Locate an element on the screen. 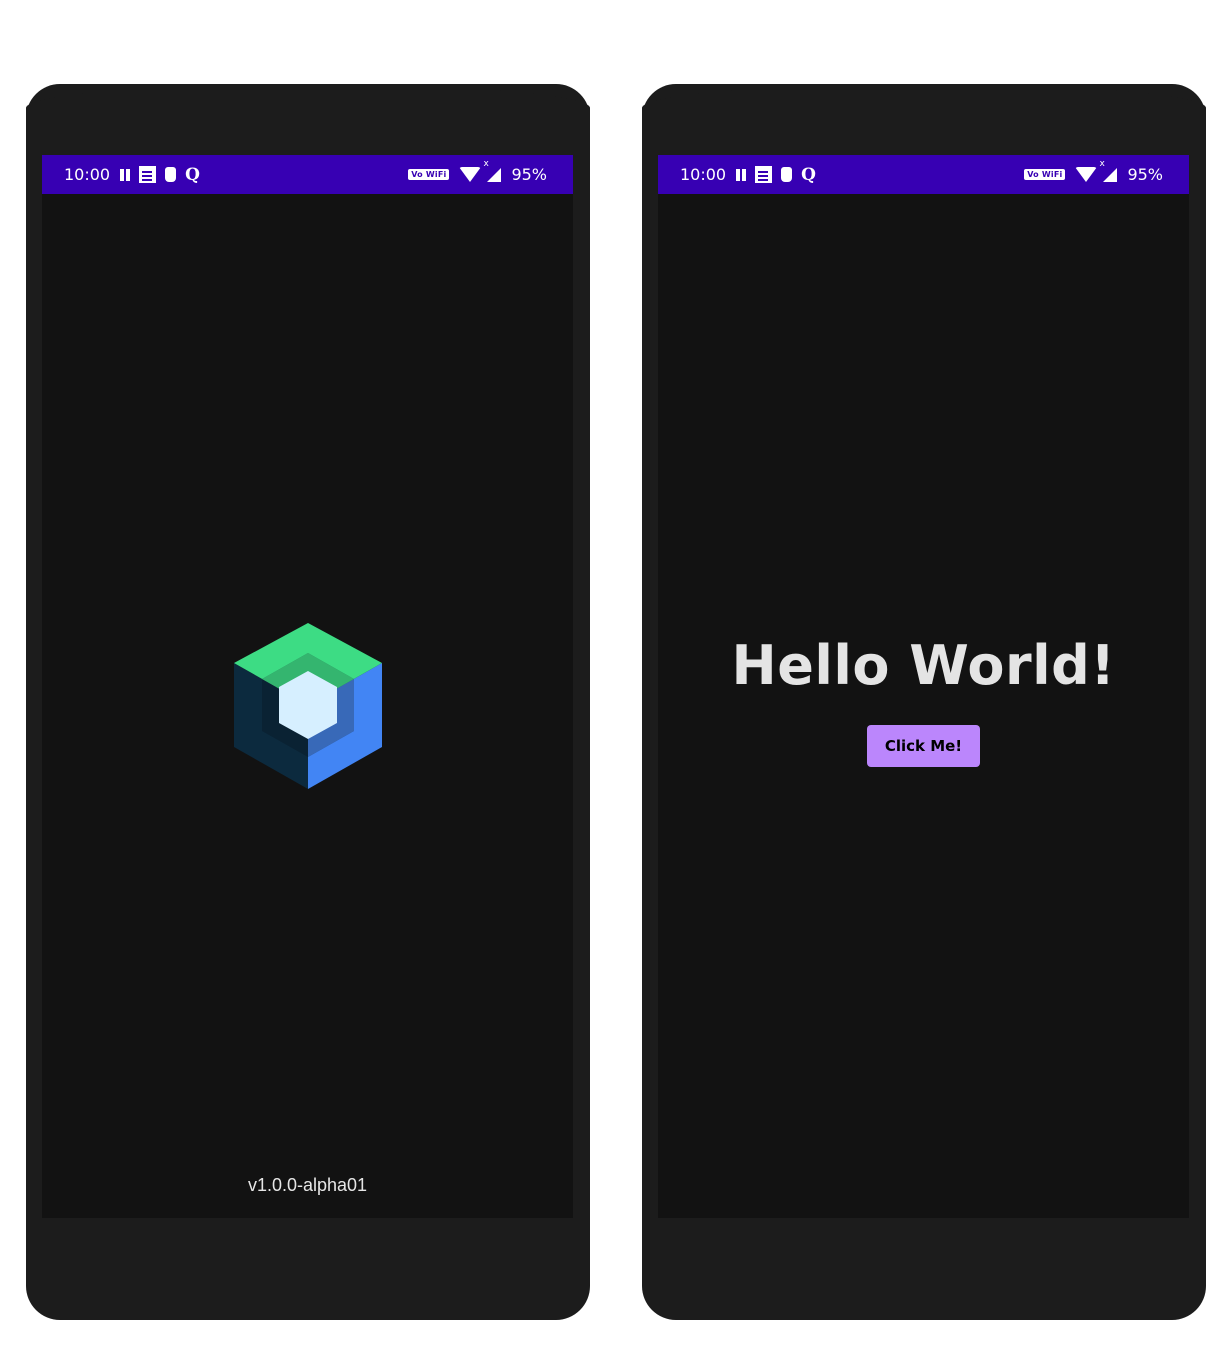  logo-svg is located at coordinates (308, 706).